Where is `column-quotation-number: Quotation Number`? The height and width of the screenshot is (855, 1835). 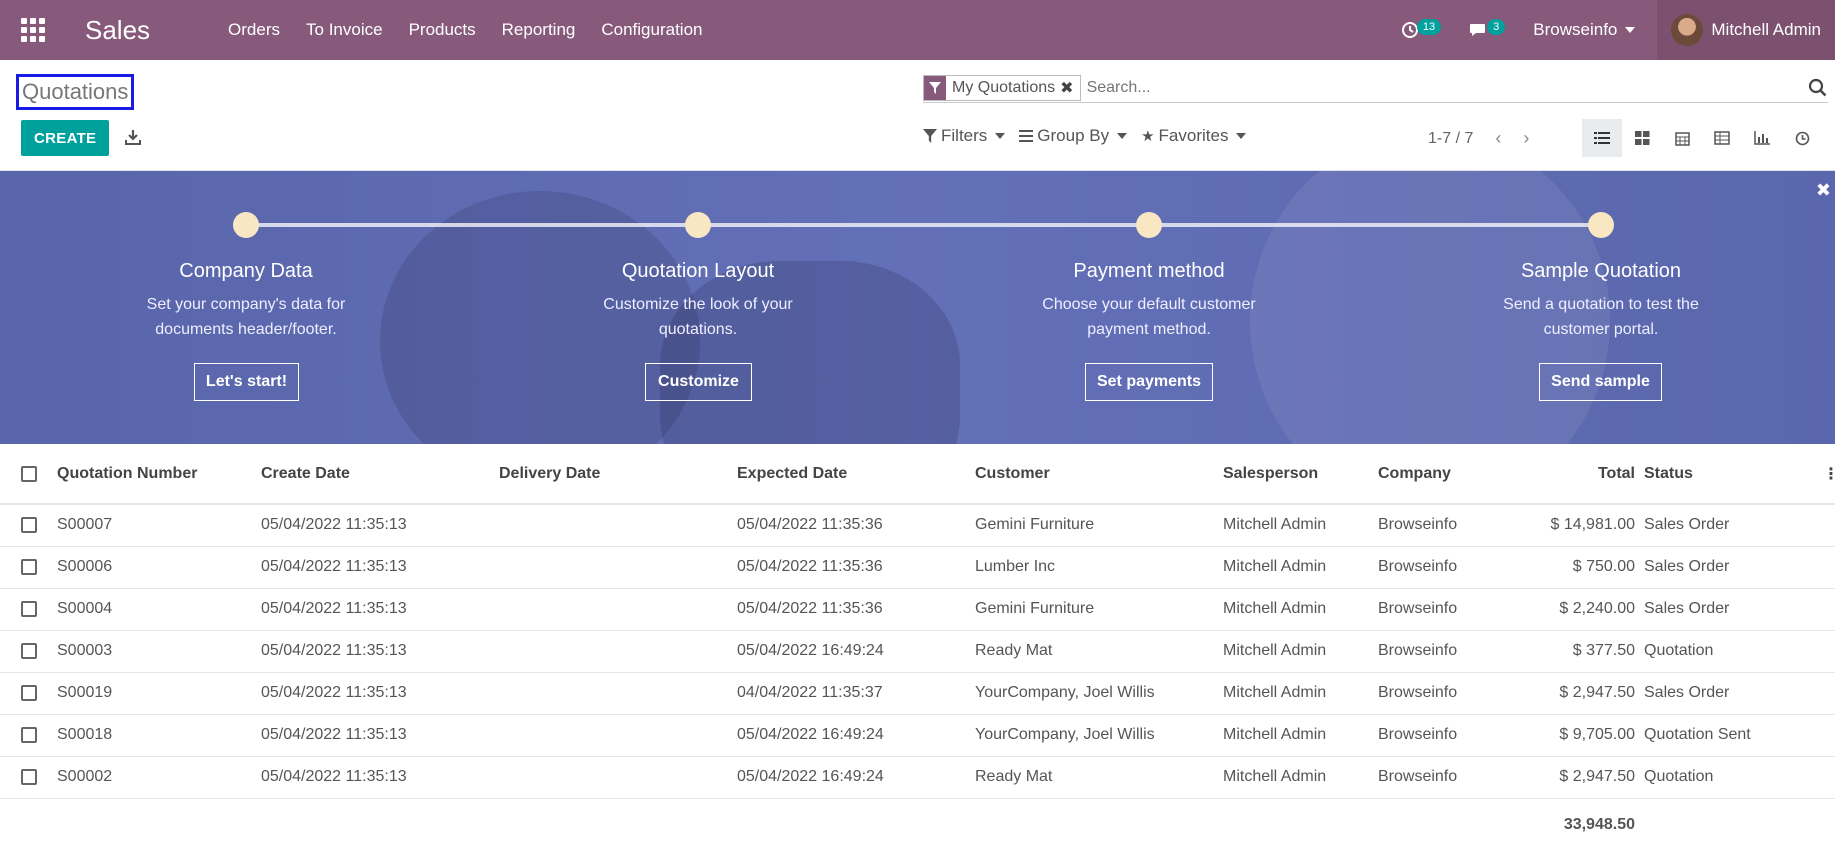 column-quotation-number: Quotation Number is located at coordinates (159, 474).